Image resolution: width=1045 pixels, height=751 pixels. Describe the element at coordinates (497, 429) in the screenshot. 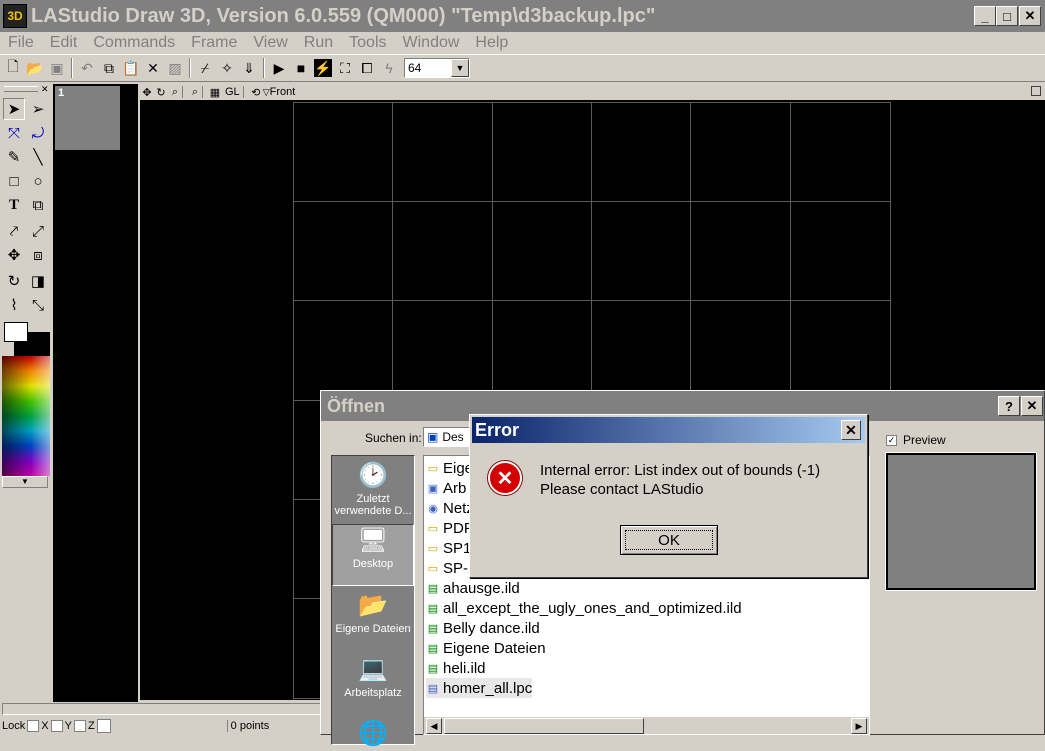

I see `error-title: Error` at that location.